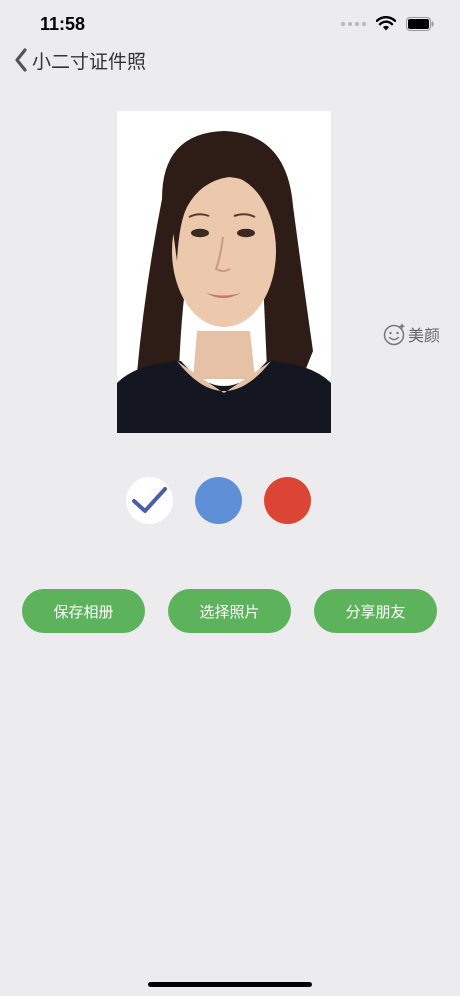  I want to click on signal-icon, so click(353, 23).